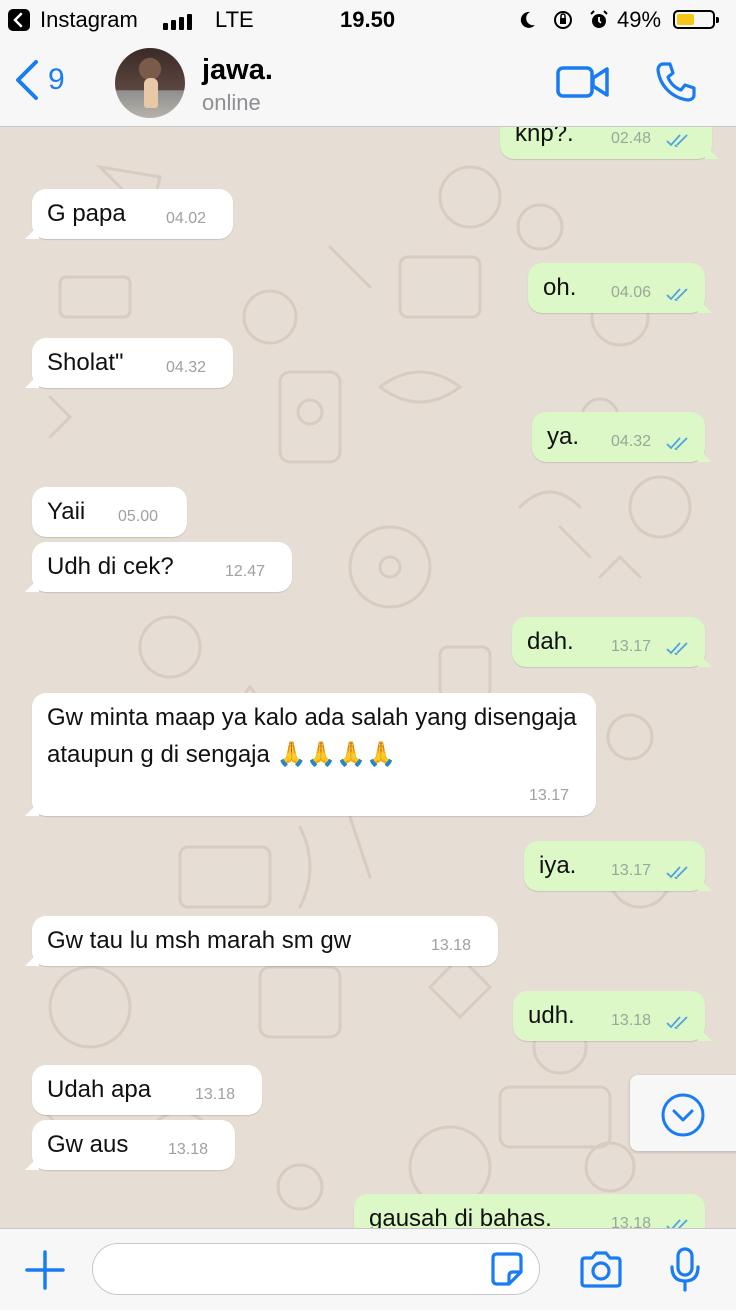 Image resolution: width=736 pixels, height=1310 pixels. I want to click on incoming-message: Gw tau lu msh marah sm gw 13.18, so click(261, 941).